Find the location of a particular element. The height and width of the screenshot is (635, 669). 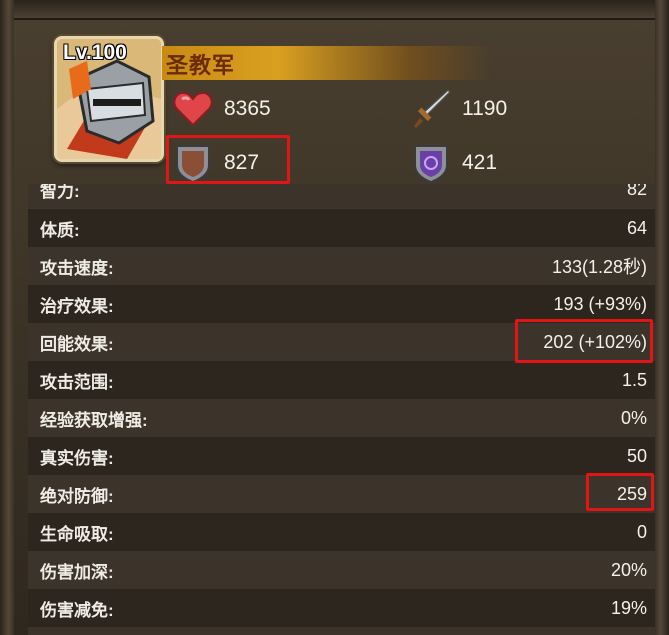

stat-value: 19% is located at coordinates (628, 607).